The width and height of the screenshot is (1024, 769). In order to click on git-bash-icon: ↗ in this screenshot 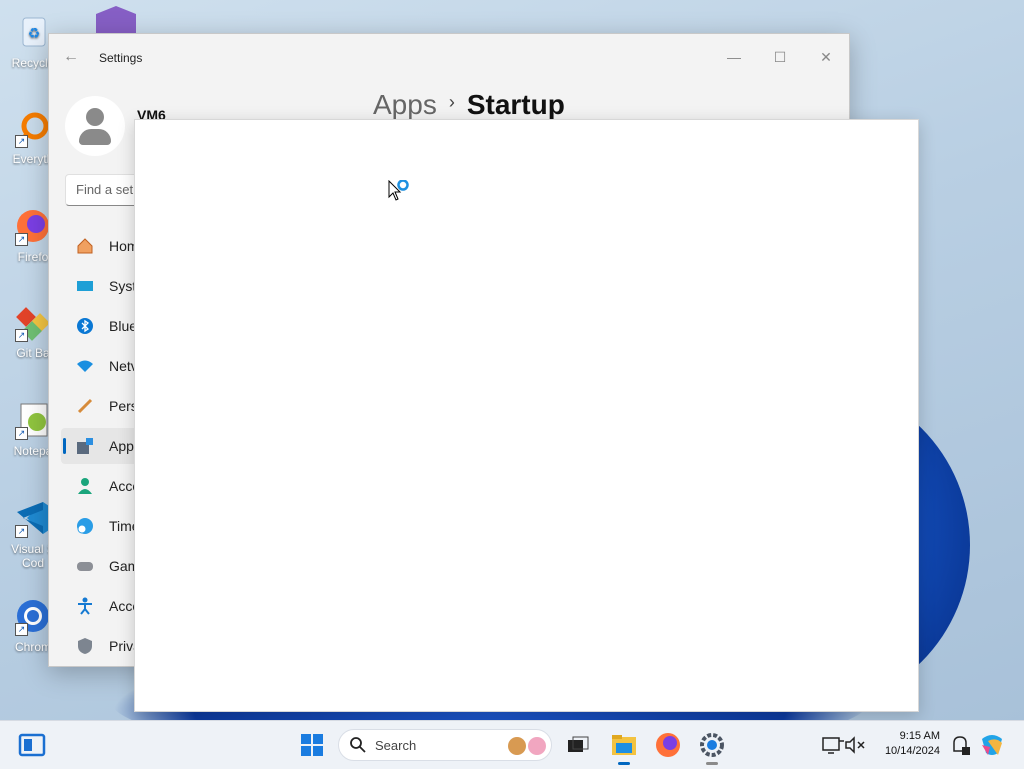, I will do `click(33, 322)`.